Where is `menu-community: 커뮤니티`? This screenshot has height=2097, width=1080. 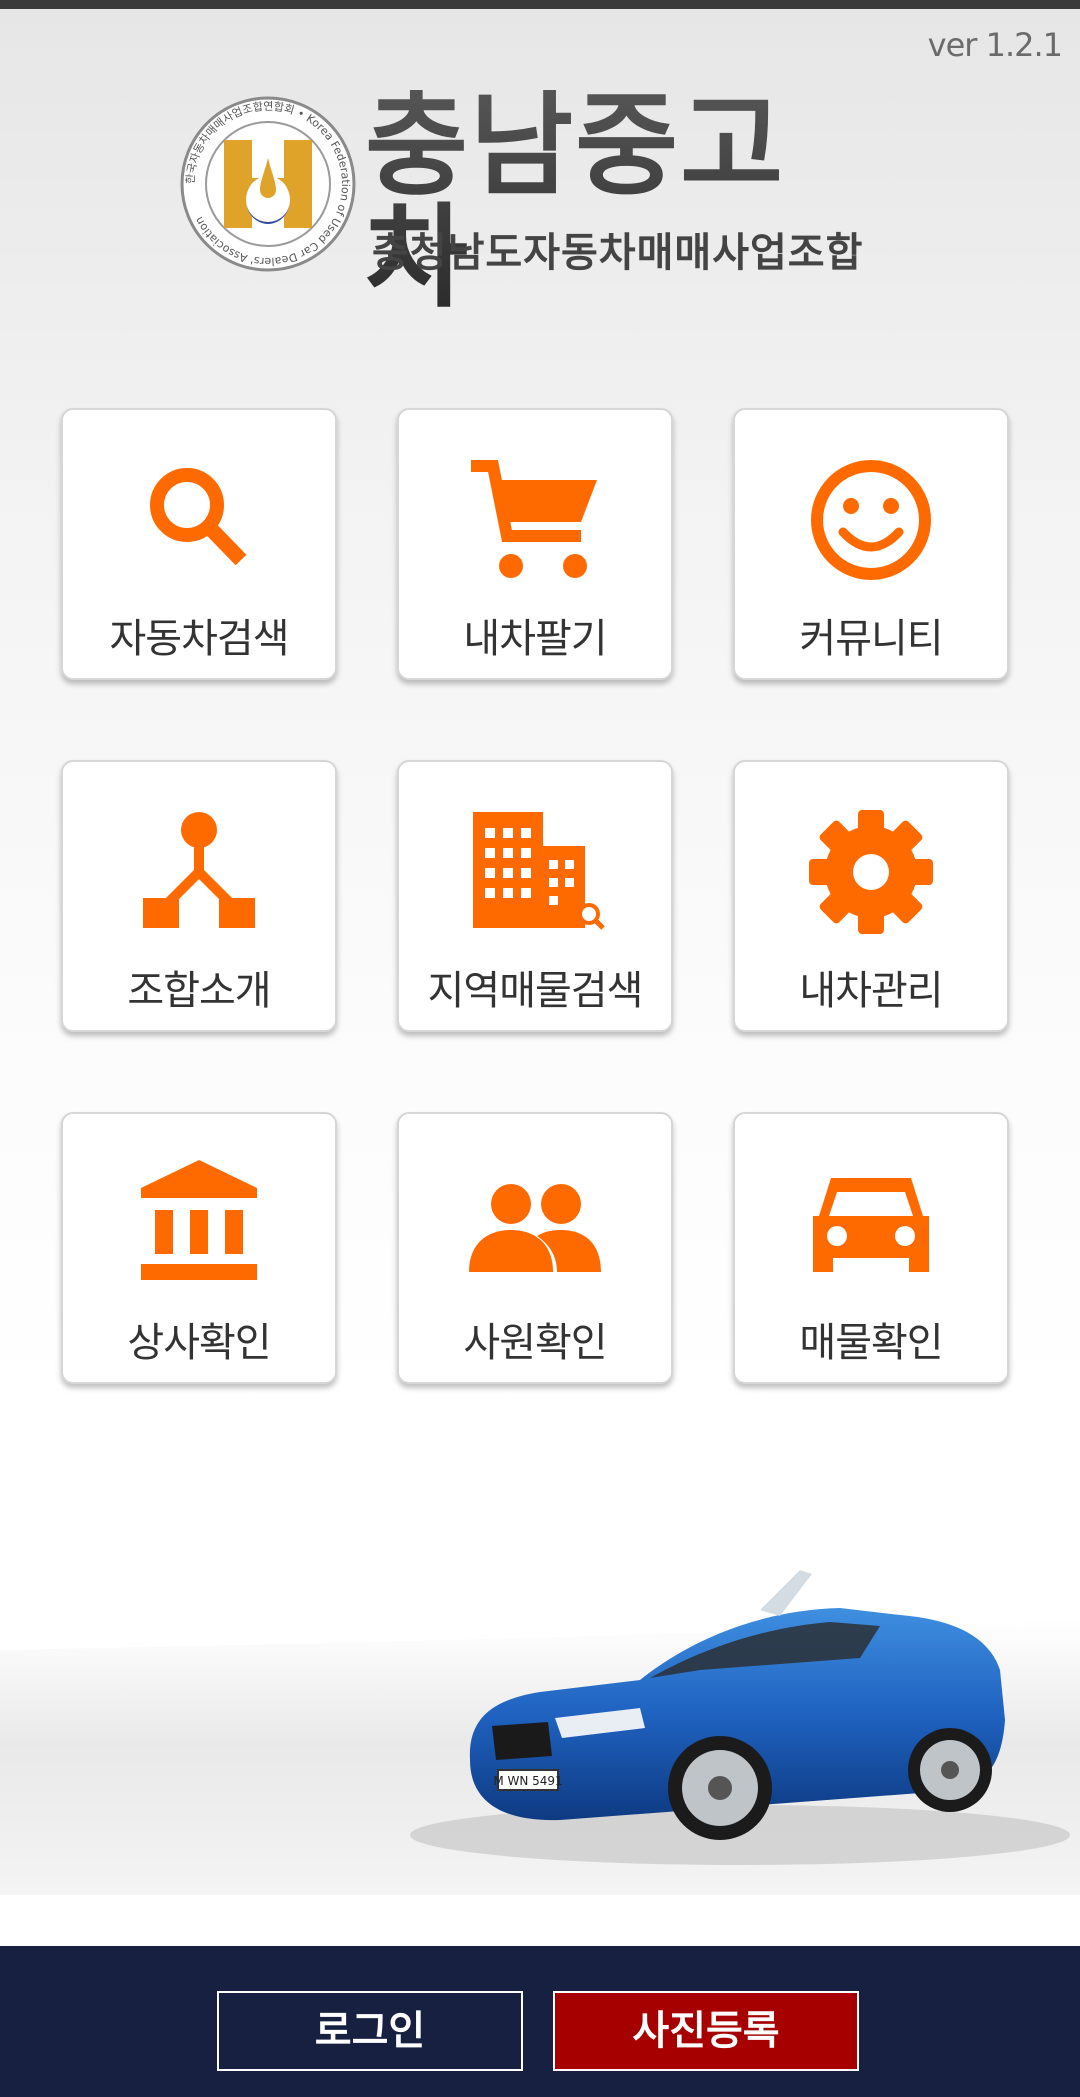 menu-community: 커뮤니티 is located at coordinates (871, 544).